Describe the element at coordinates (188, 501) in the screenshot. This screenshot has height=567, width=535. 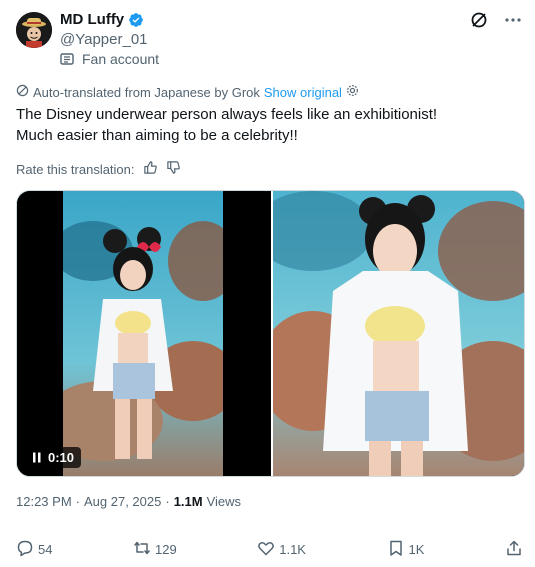
I see `views-count: 1.1M` at that location.